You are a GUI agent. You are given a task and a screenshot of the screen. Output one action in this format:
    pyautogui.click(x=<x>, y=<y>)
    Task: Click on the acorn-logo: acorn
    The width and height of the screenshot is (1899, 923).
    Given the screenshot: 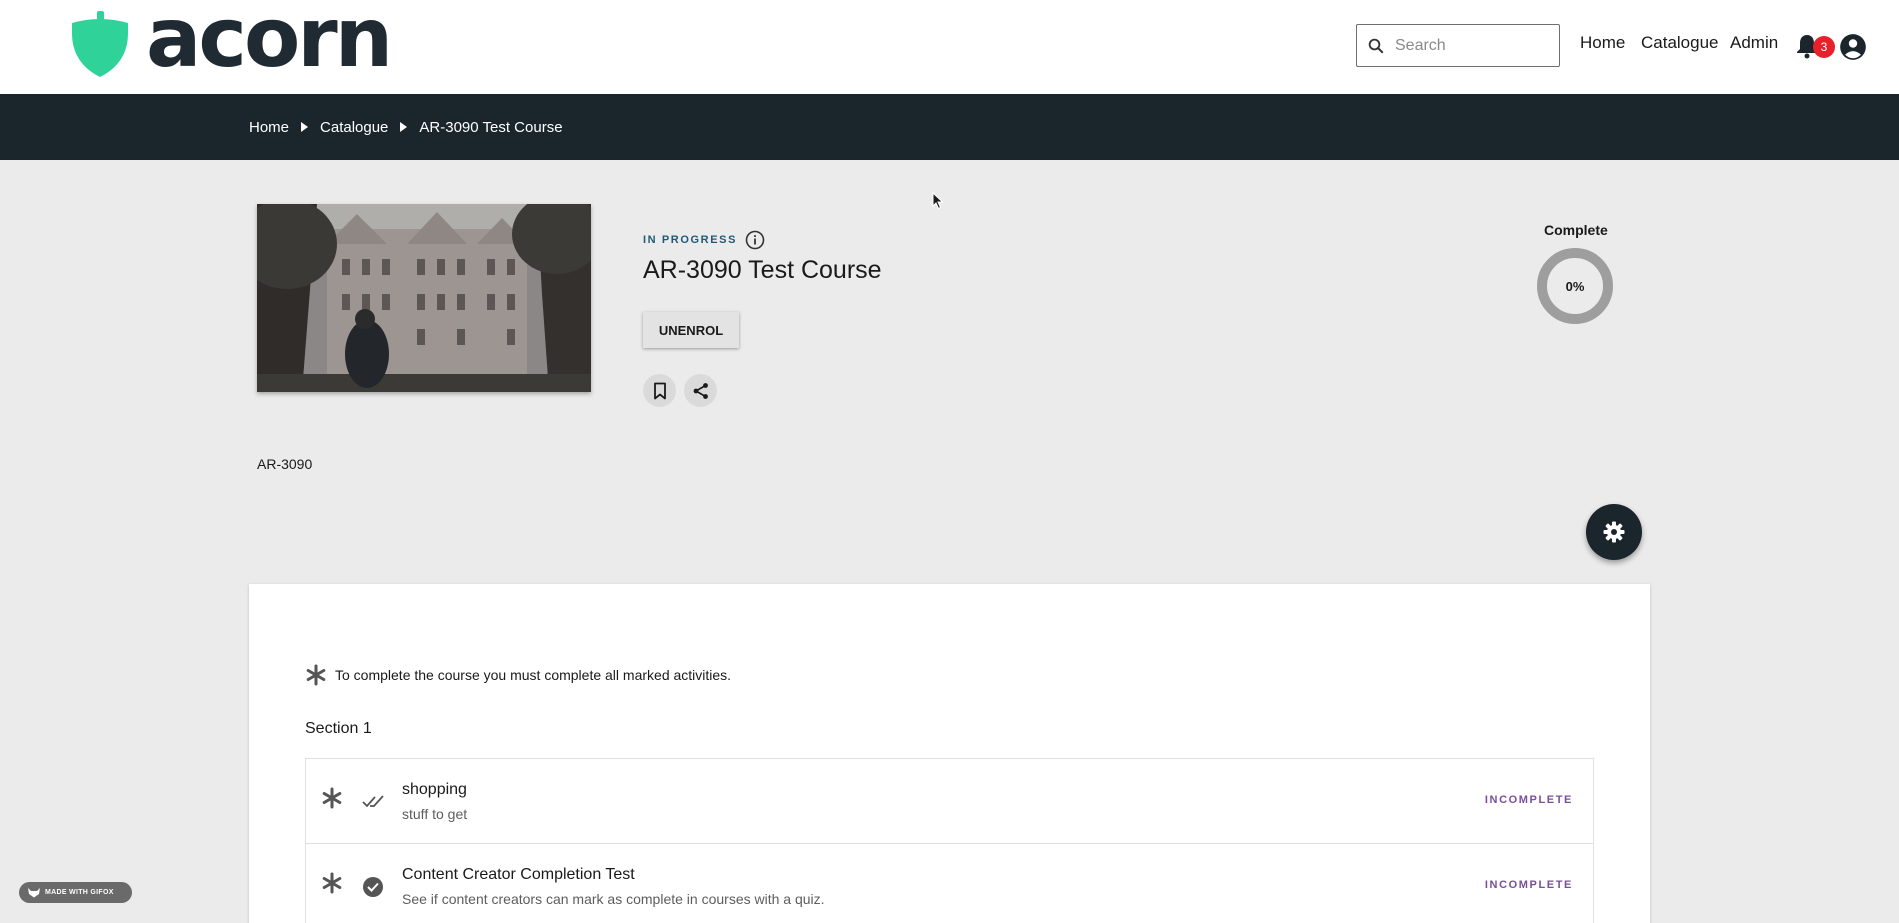 What is the action you would take?
    pyautogui.click(x=230, y=40)
    